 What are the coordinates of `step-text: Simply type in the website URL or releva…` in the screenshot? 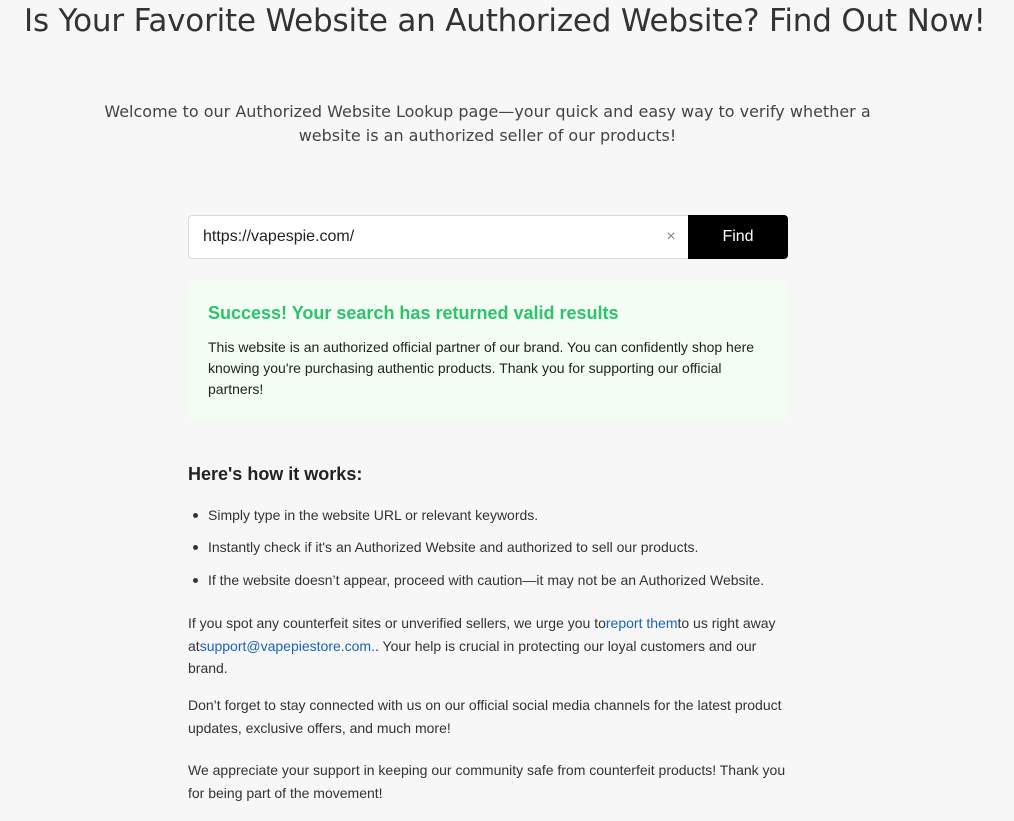 It's located at (373, 515).